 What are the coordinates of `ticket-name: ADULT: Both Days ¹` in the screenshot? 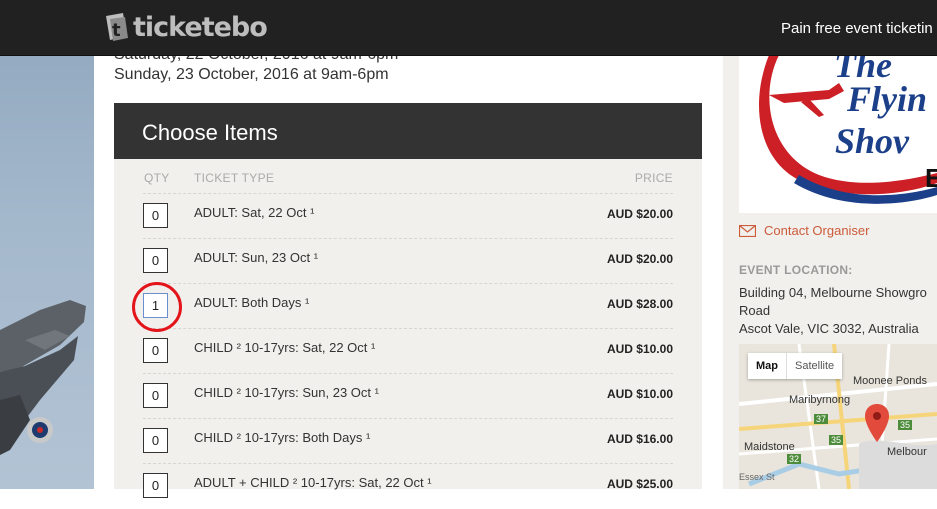 It's located at (252, 302).